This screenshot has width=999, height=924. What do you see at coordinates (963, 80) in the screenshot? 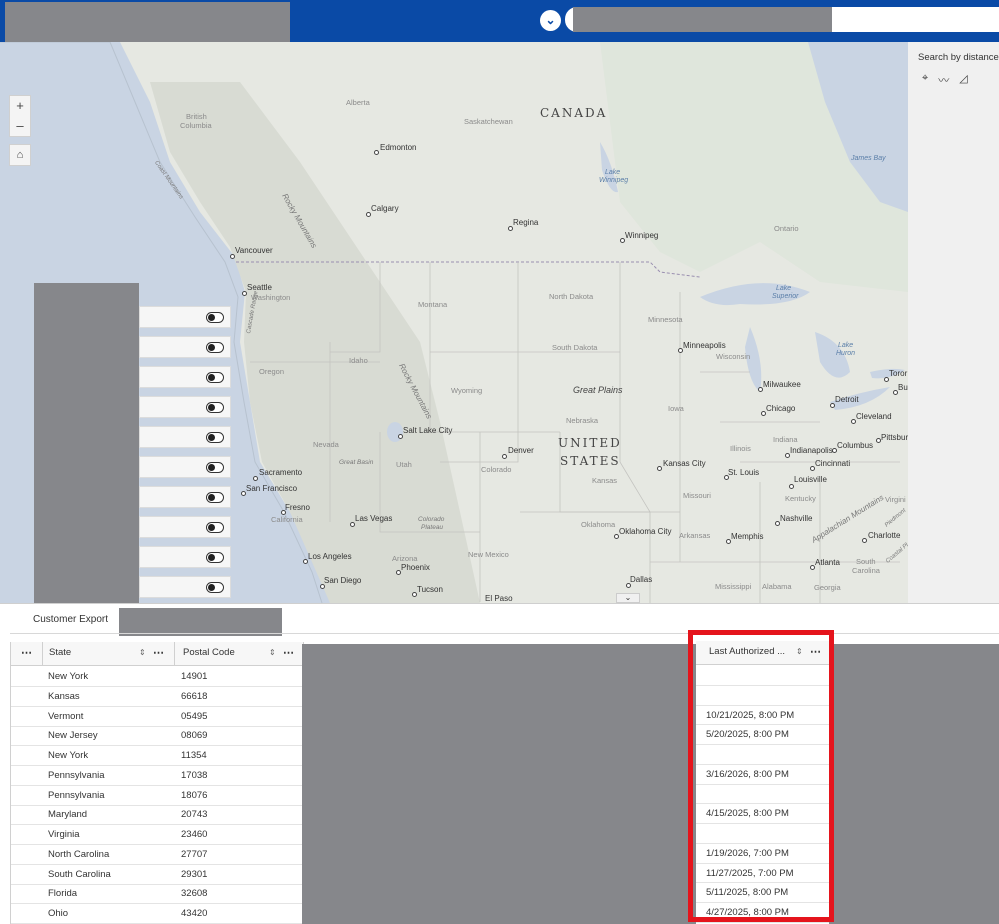
I see `polygon-tool-icon: ◿` at bounding box center [963, 80].